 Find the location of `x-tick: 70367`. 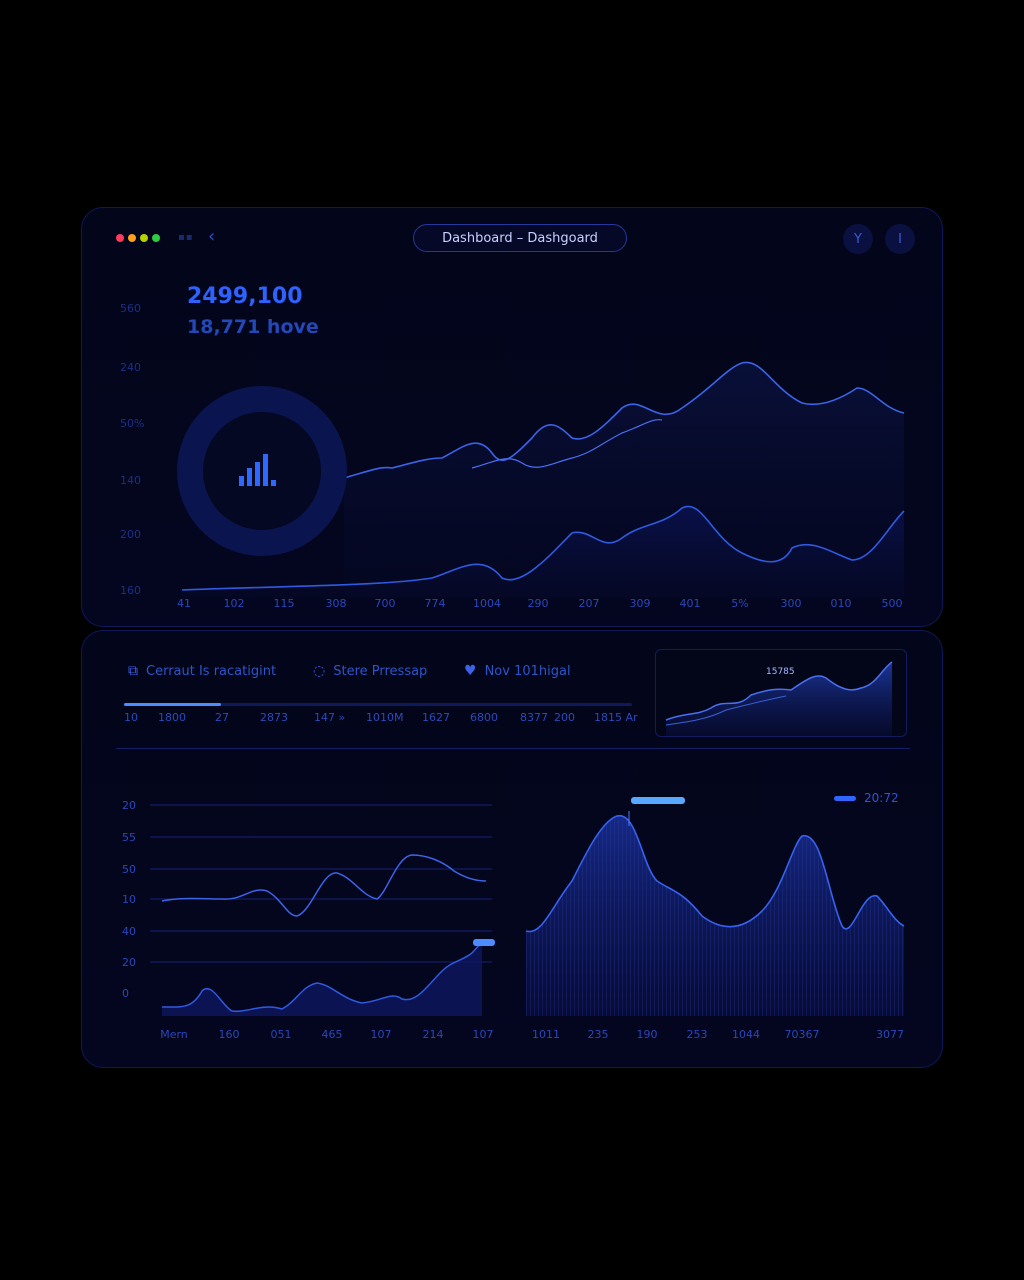

x-tick: 70367 is located at coordinates (802, 1034).